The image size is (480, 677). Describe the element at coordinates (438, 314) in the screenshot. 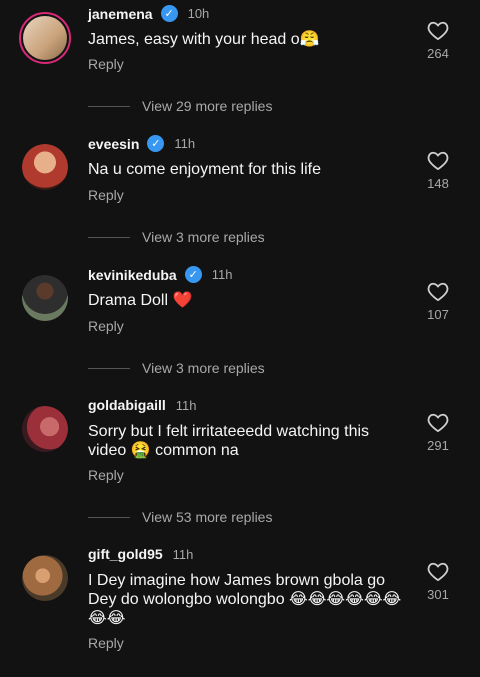

I see `like-count: 107` at that location.